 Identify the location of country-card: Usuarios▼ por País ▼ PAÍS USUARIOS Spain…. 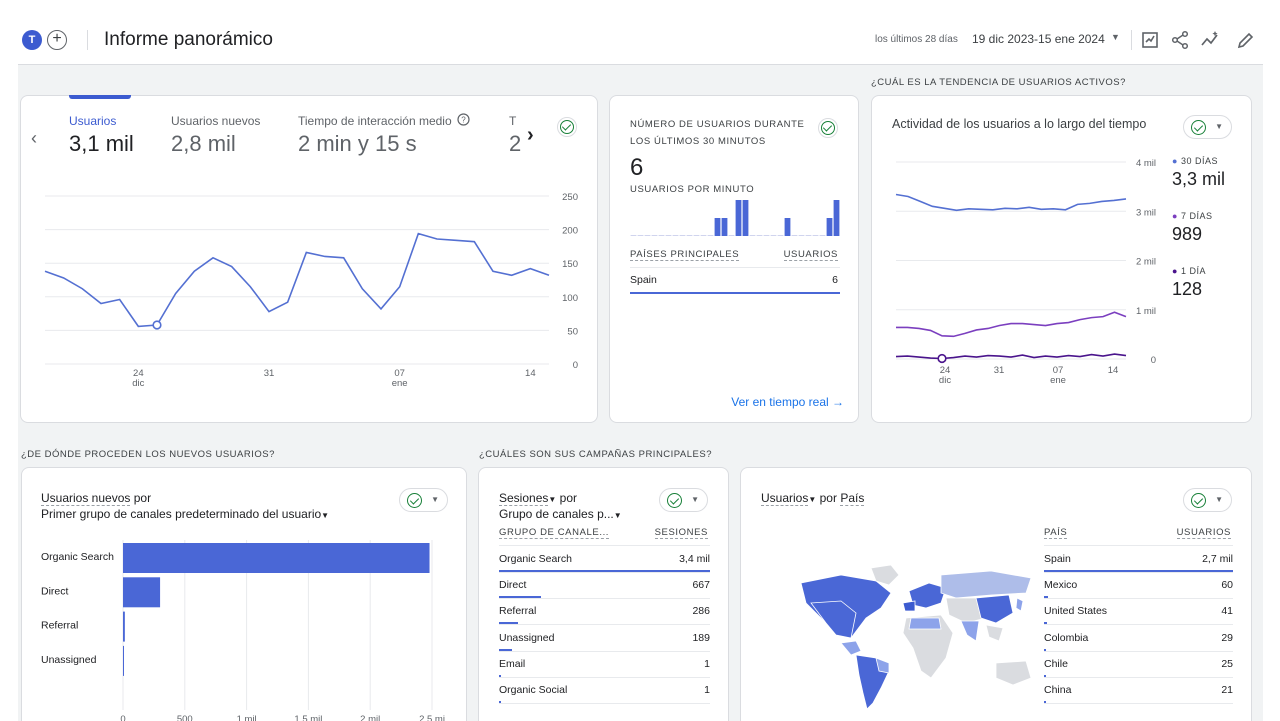
(996, 594).